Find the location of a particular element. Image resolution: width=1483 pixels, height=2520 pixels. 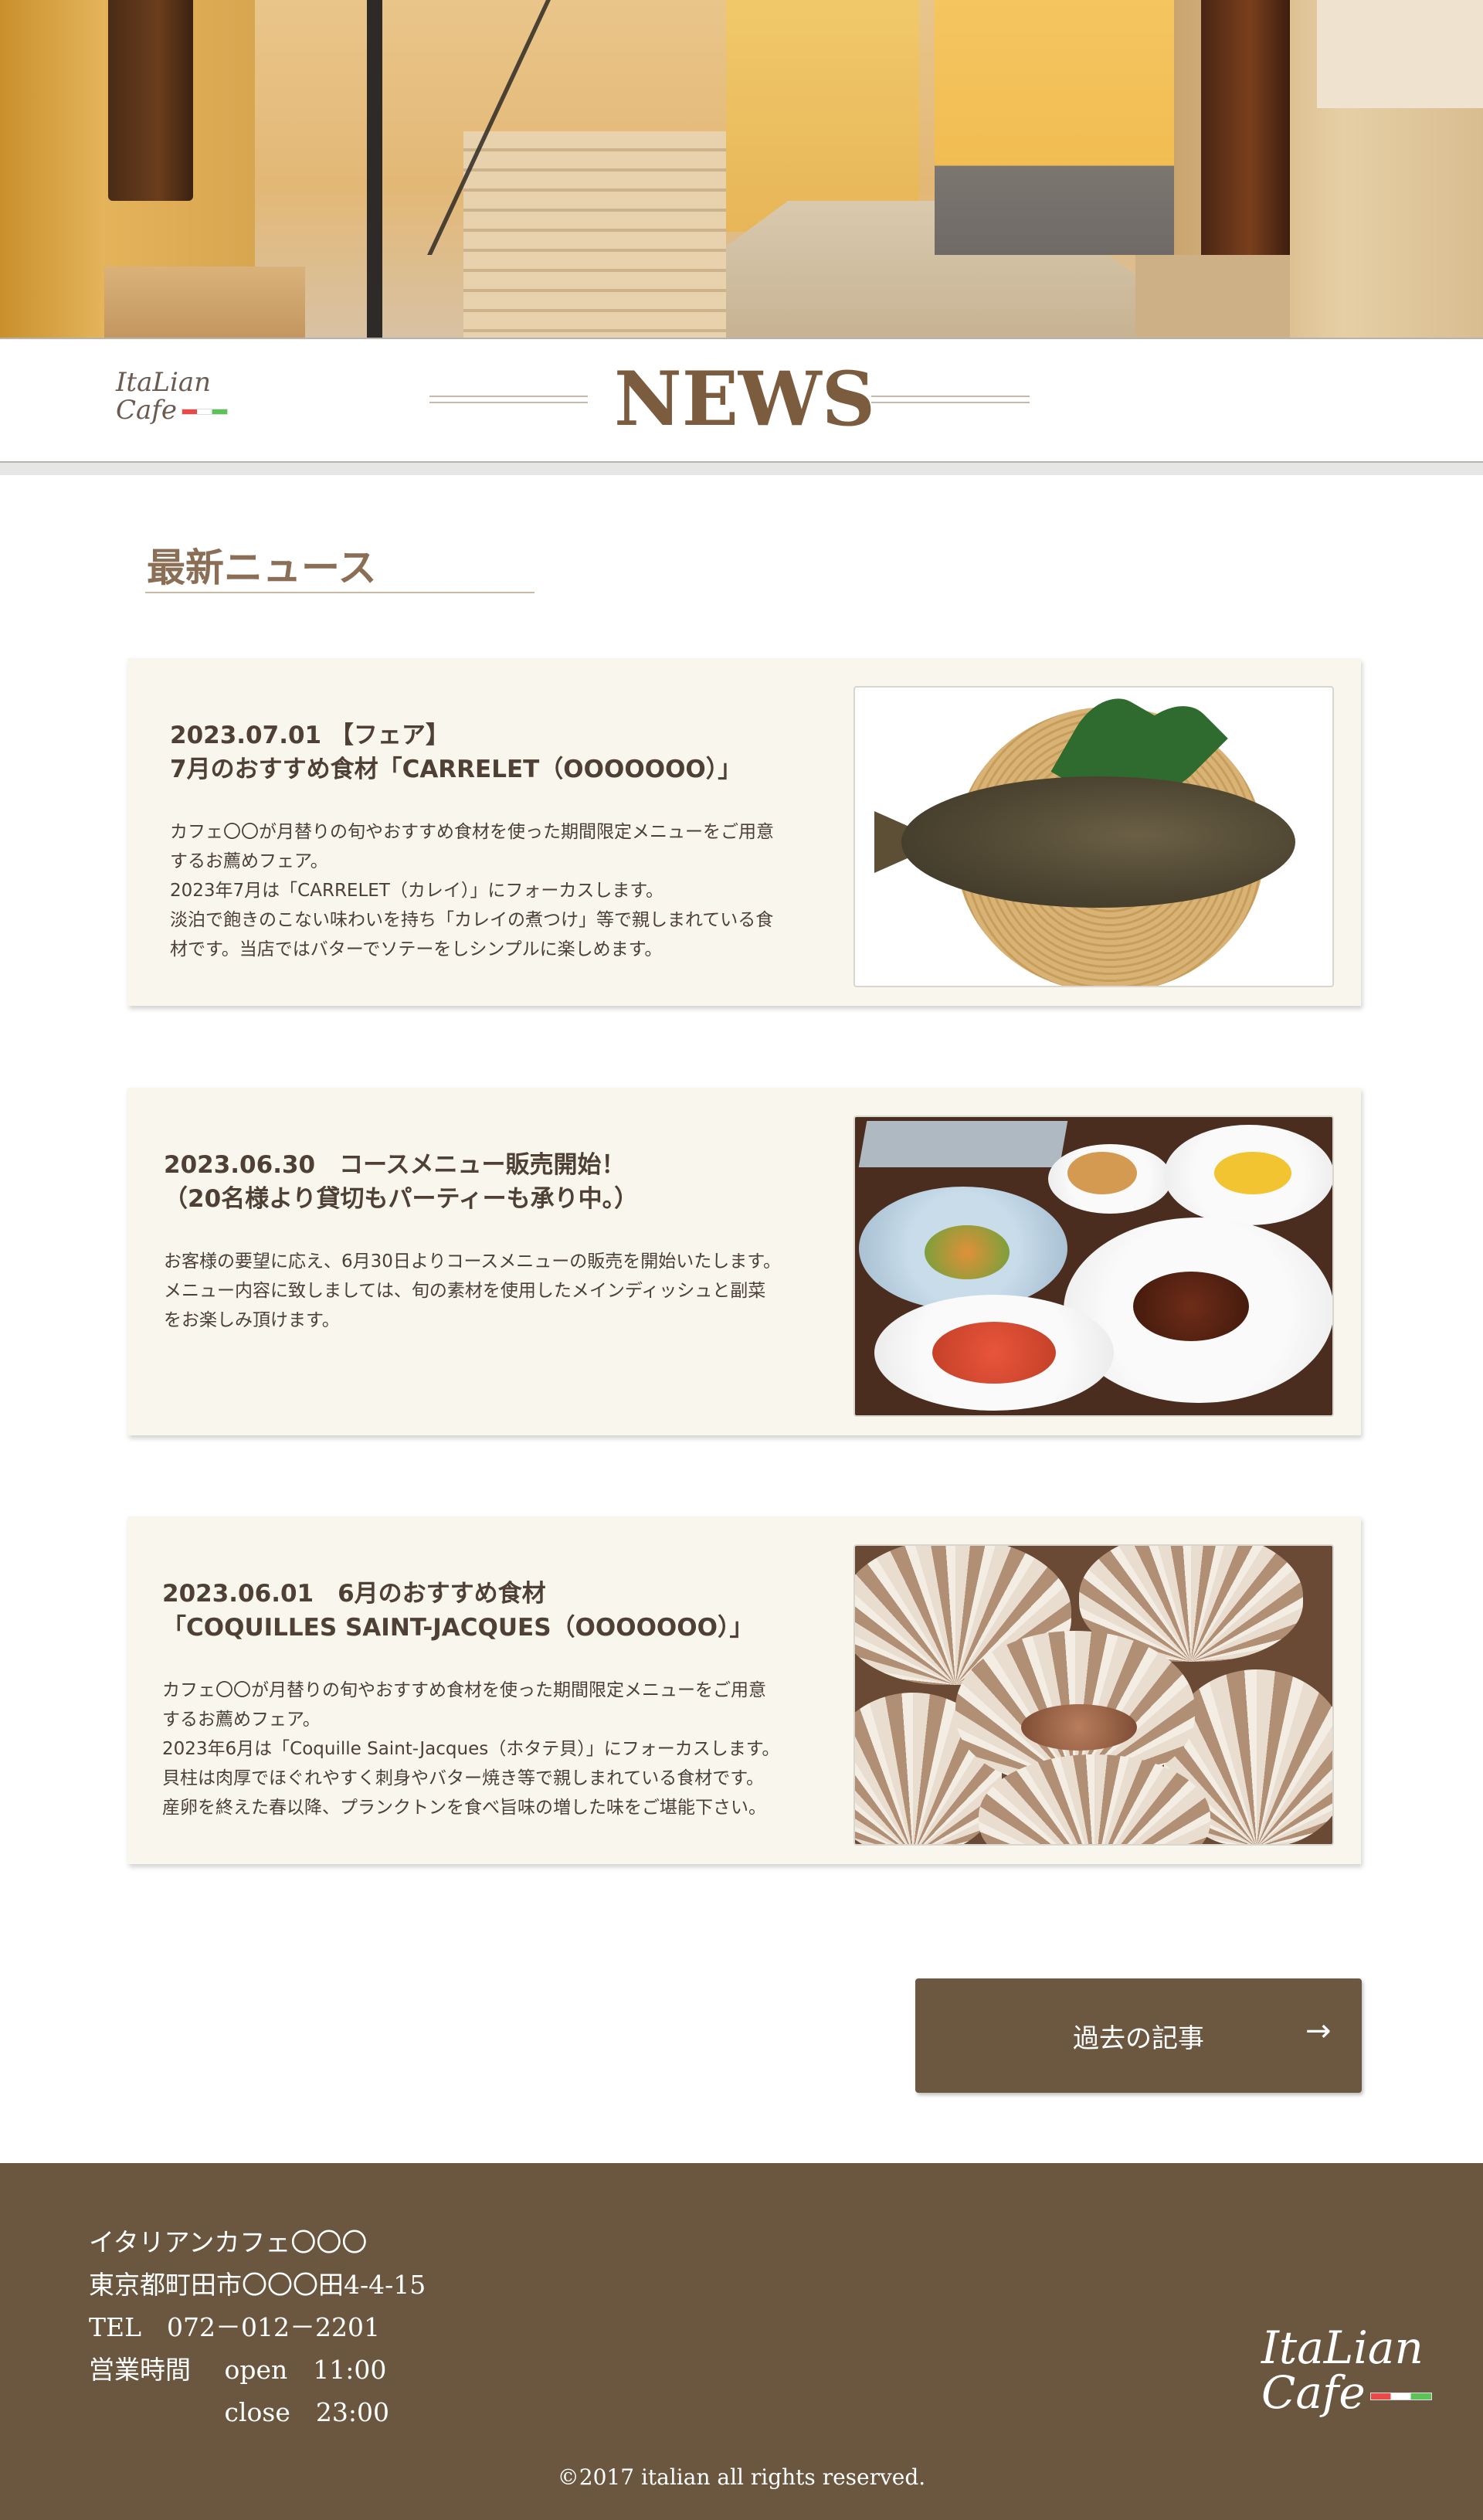

hero-window is located at coordinates (1400, 54).